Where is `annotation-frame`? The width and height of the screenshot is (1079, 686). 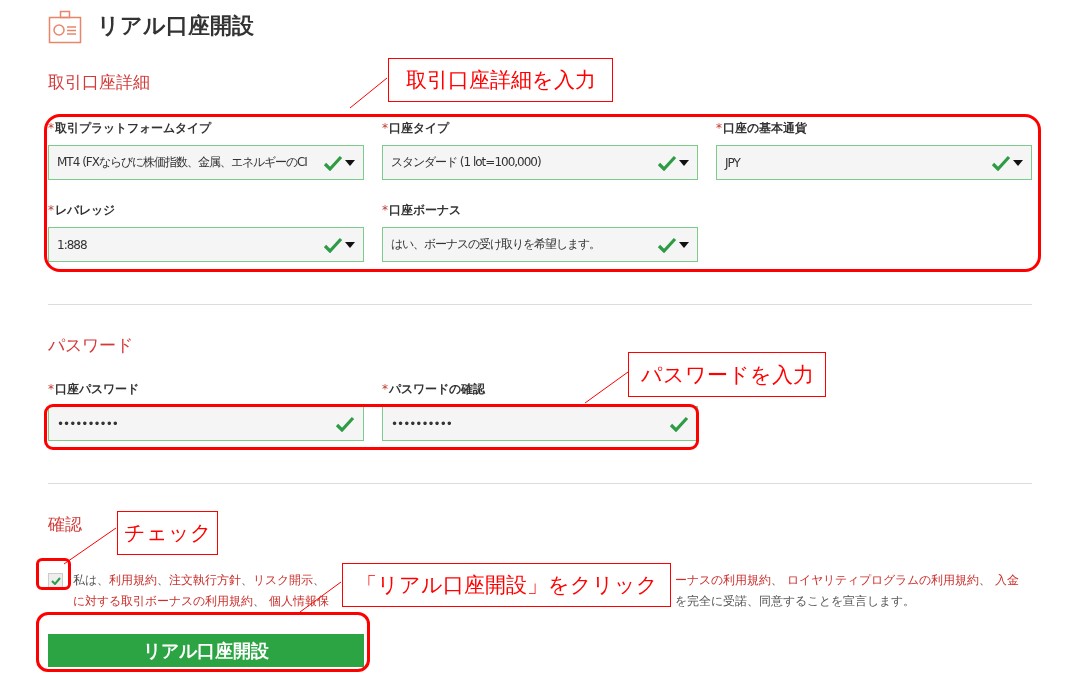
annotation-frame is located at coordinates (53, 574).